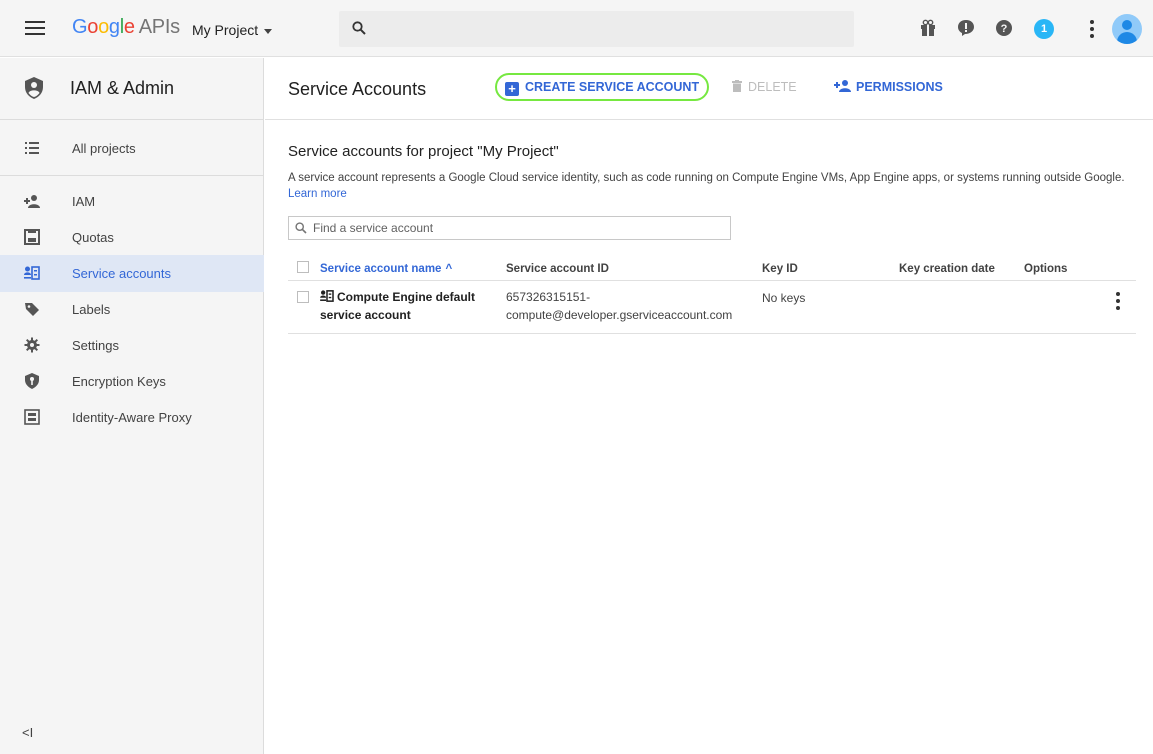  I want to click on column-header-options: Options, so click(1046, 269).